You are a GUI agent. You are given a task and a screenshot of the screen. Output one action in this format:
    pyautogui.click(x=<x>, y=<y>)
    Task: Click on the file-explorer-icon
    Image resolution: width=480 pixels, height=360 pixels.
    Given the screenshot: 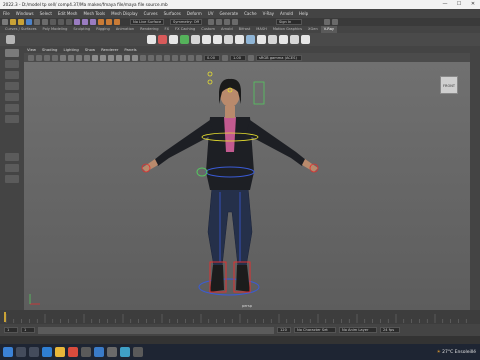 What is the action you would take?
    pyautogui.click(x=60, y=352)
    